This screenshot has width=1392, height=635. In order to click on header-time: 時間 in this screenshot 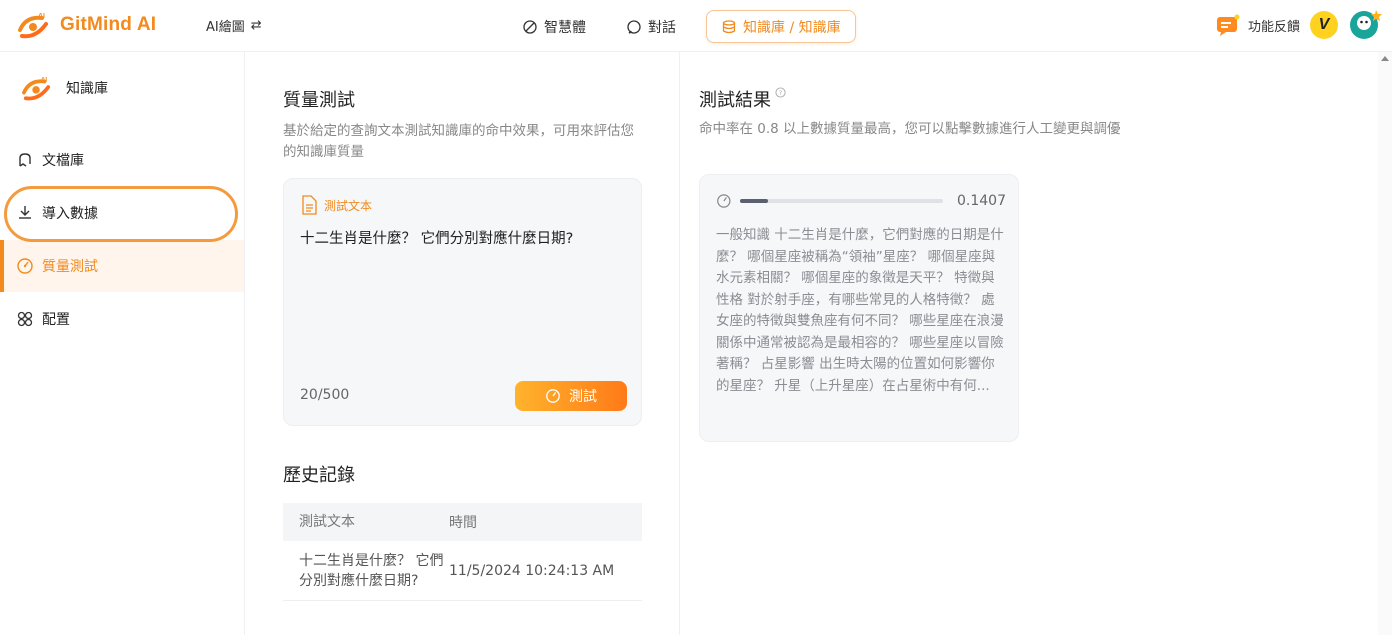, I will do `click(463, 523)`.